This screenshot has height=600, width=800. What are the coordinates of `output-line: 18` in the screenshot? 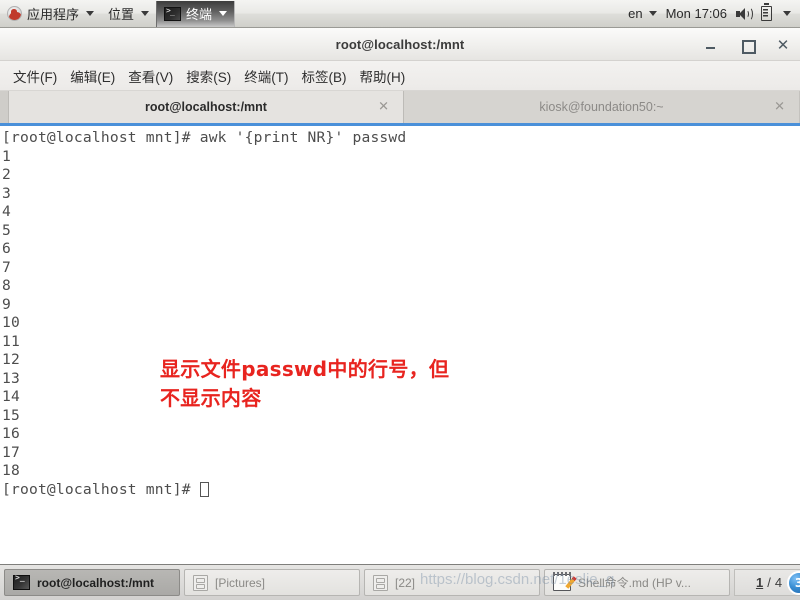 It's located at (11, 470).